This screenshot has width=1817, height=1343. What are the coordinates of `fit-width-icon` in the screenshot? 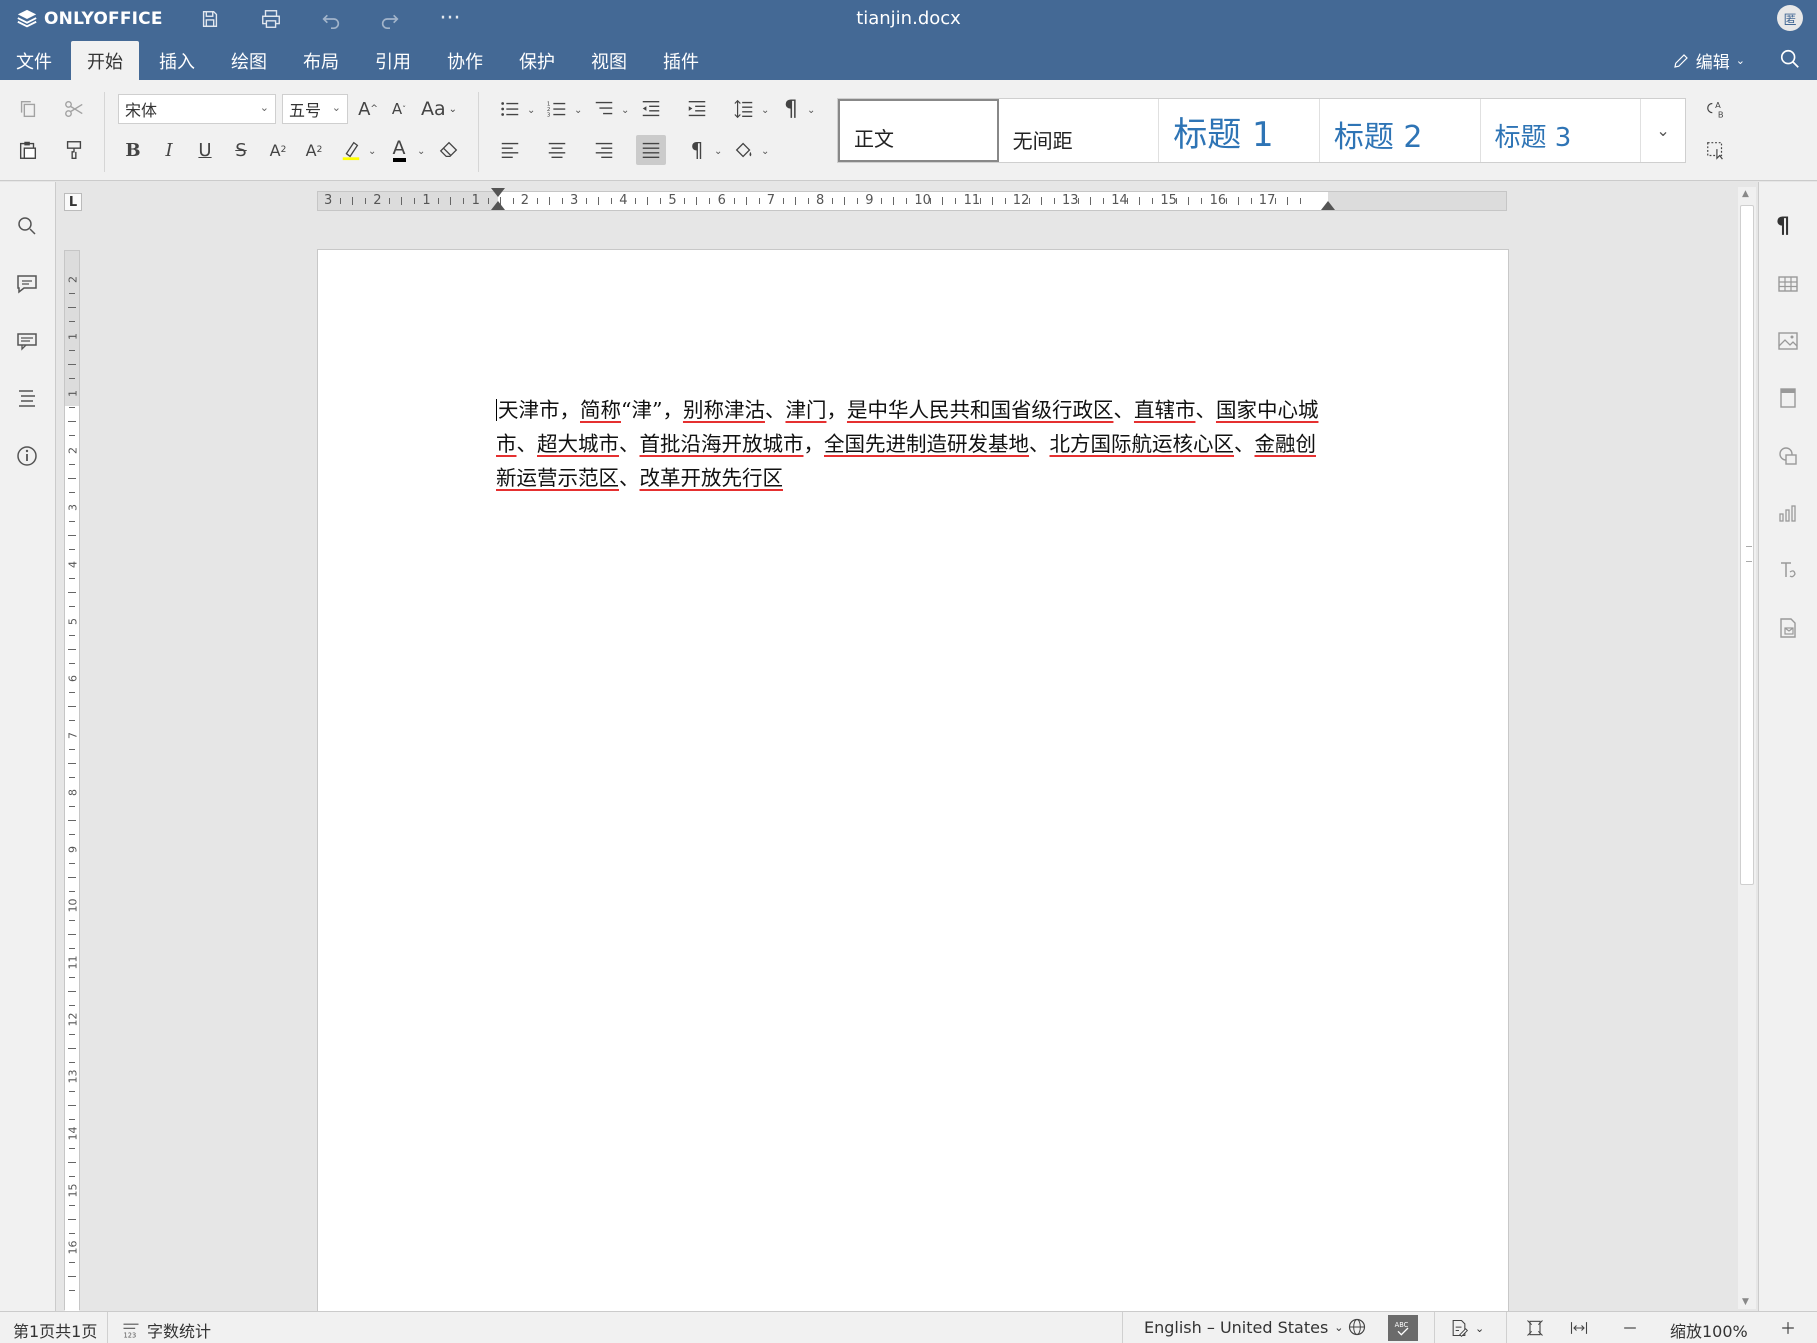 It's located at (1579, 1328).